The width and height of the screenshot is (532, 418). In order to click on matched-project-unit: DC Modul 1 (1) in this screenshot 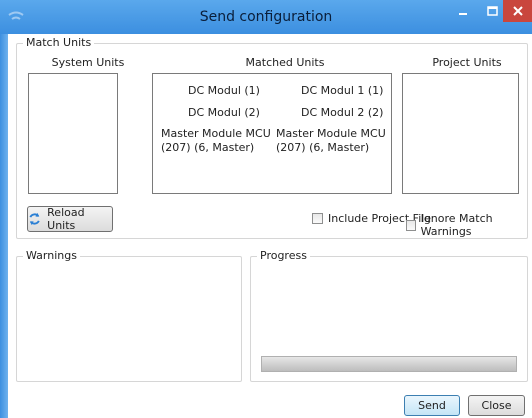, I will do `click(342, 91)`.